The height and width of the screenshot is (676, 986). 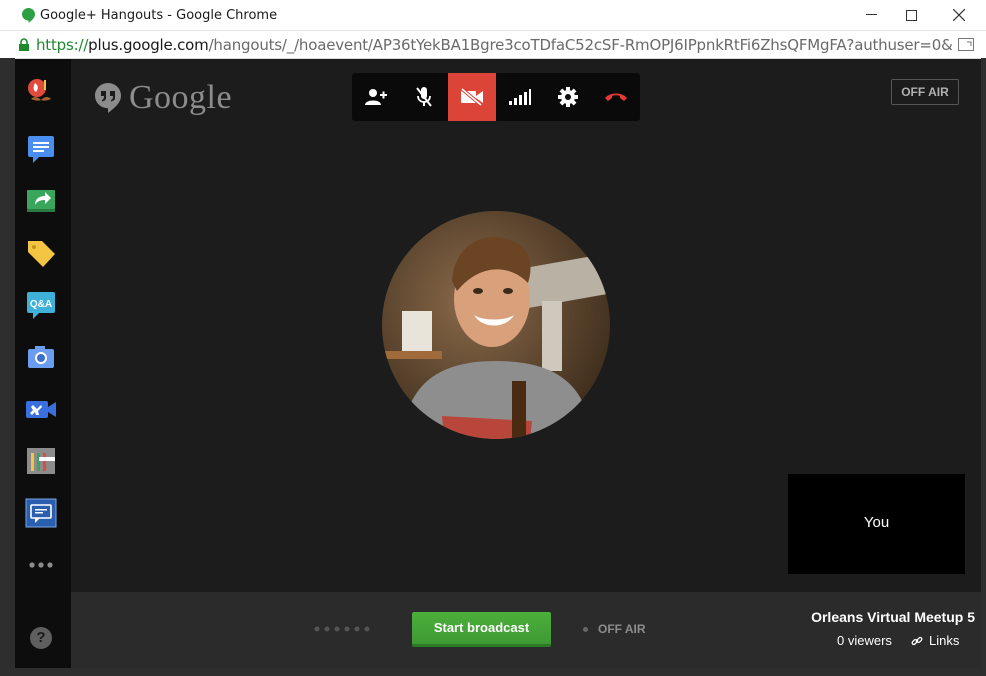 What do you see at coordinates (966, 44) in the screenshot?
I see `page-action-icon` at bounding box center [966, 44].